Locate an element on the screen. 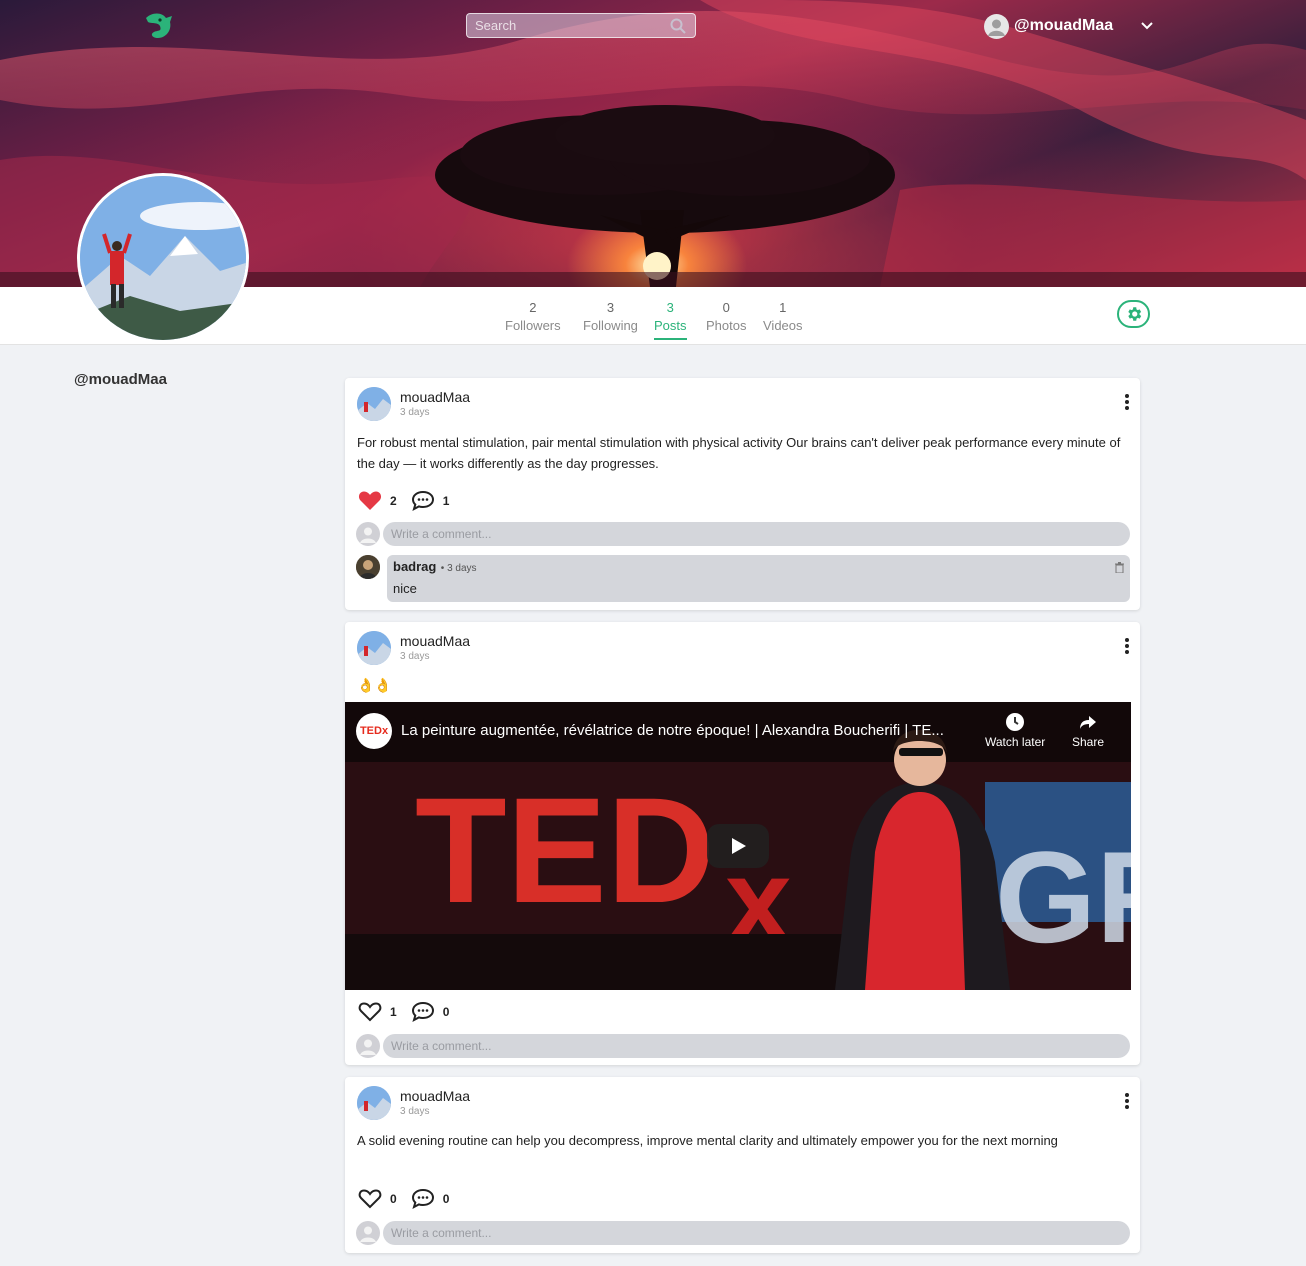 This screenshot has height=1266, width=1306. gear-icon is located at coordinates (1134, 314).